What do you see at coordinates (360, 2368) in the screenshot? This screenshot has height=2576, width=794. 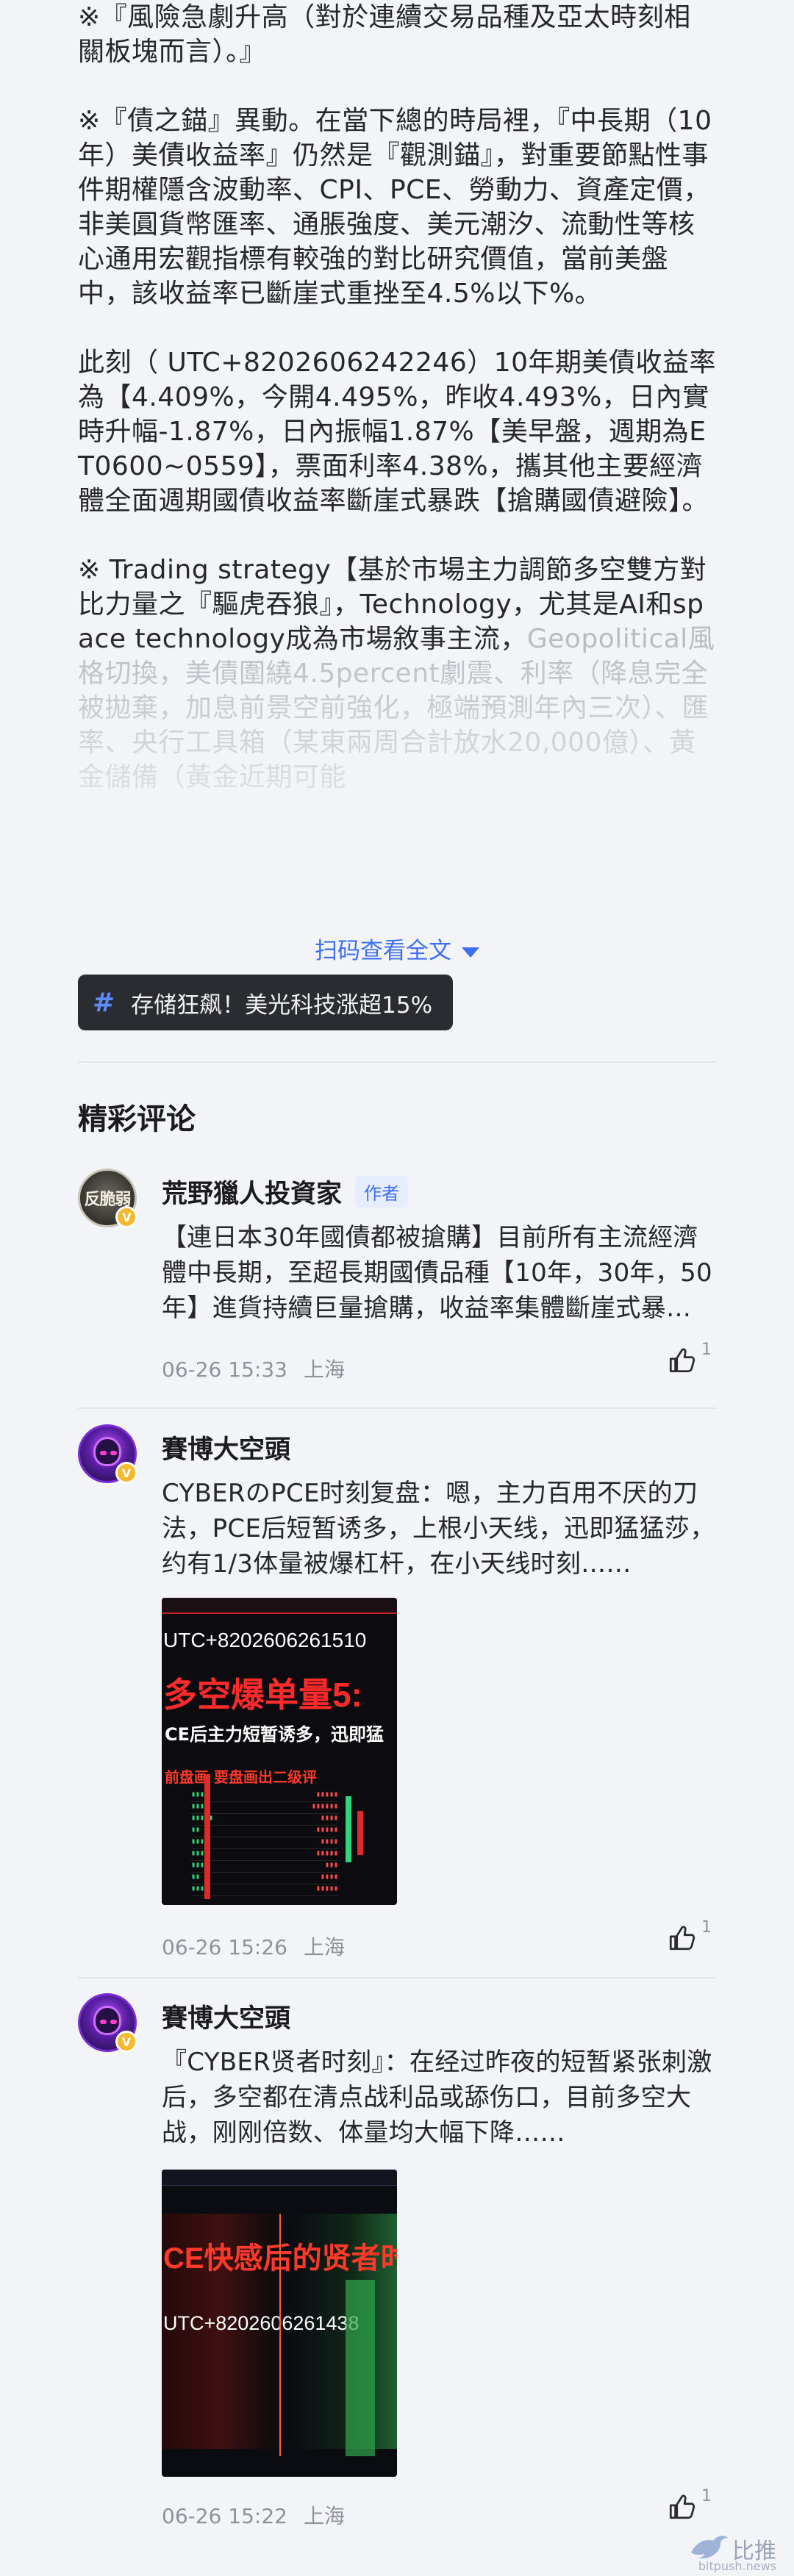 I see `image-depth-bar` at bounding box center [360, 2368].